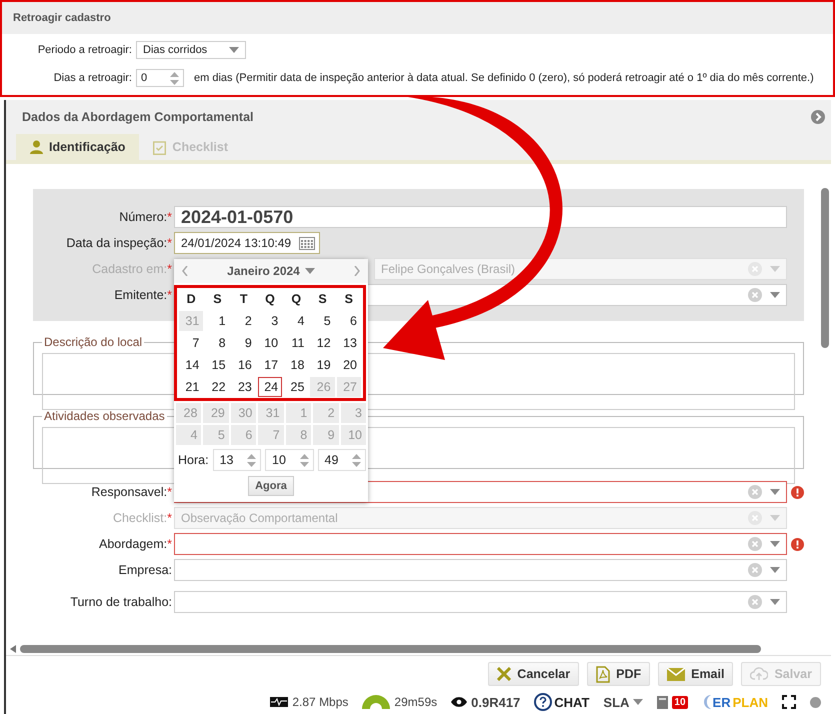  Describe the element at coordinates (78, 147) in the screenshot. I see `tab: Identificação` at that location.